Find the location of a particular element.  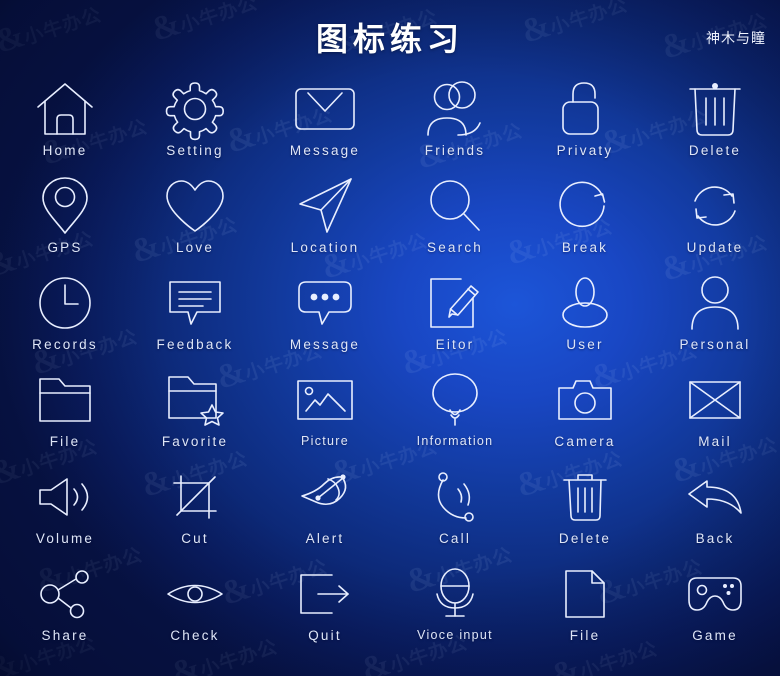

icon-cell-feedback: Feedback is located at coordinates (195, 316).